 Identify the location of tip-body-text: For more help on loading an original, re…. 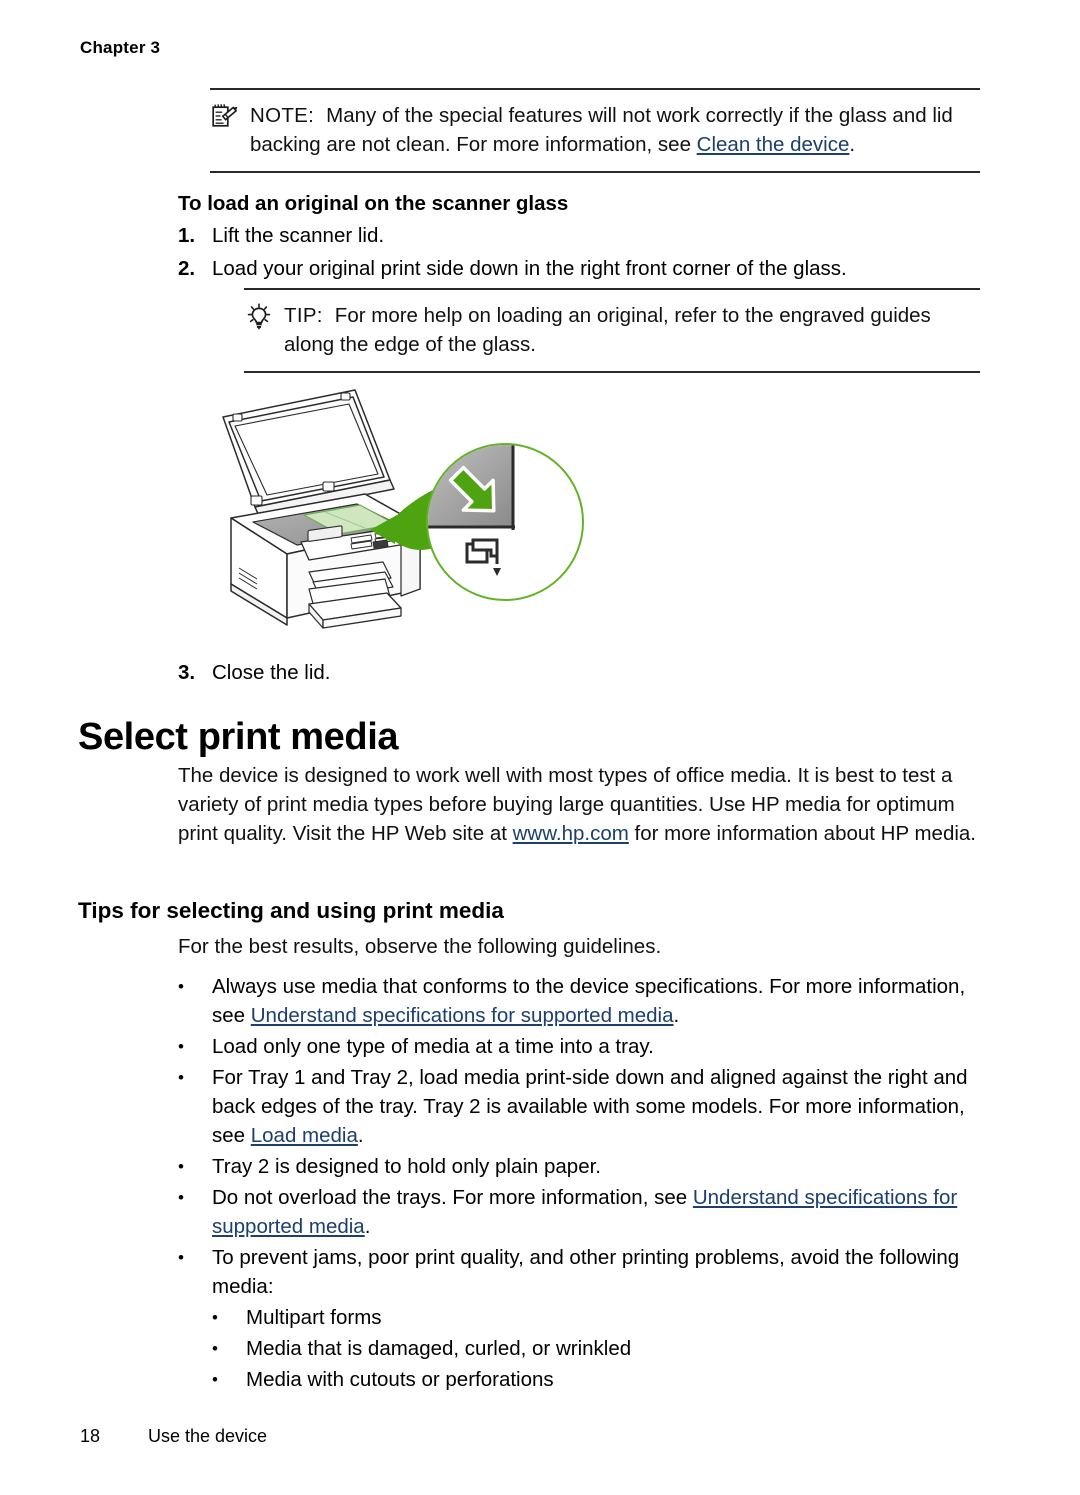
(607, 330).